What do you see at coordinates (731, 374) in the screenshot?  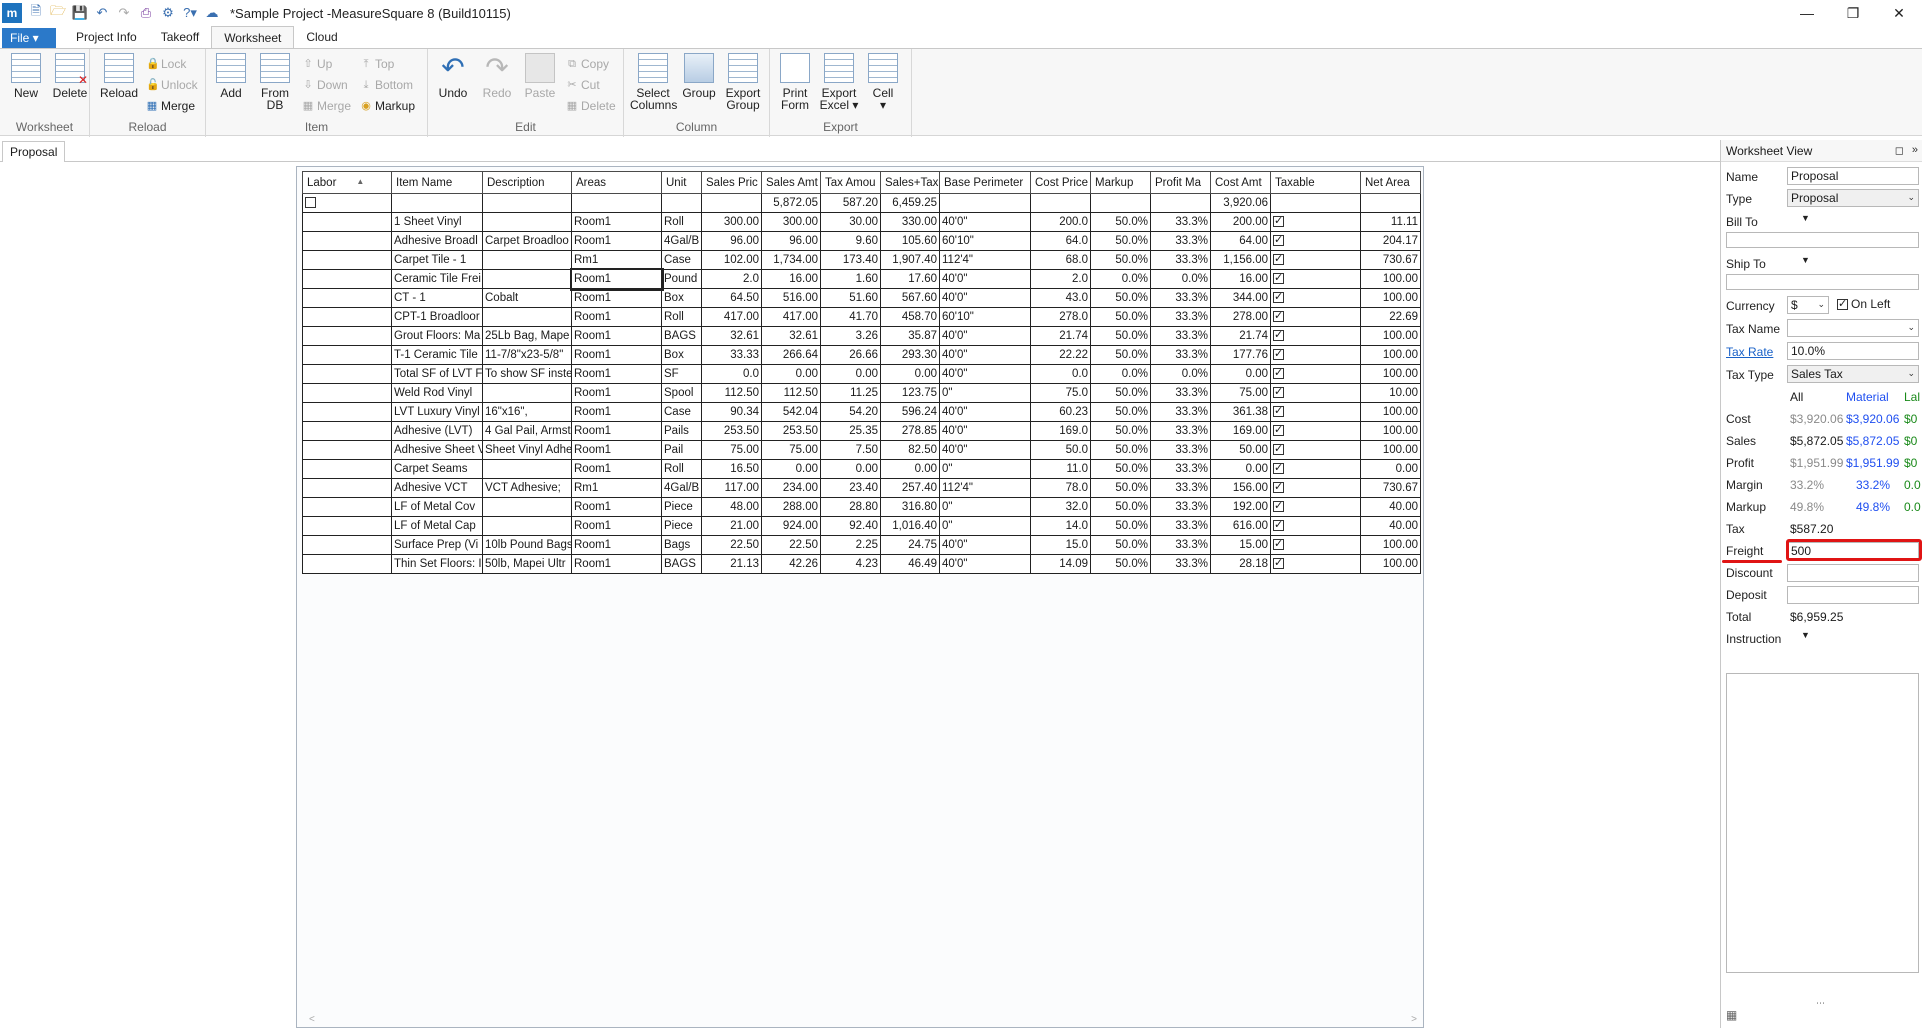 I see `table-cell: 0.0` at bounding box center [731, 374].